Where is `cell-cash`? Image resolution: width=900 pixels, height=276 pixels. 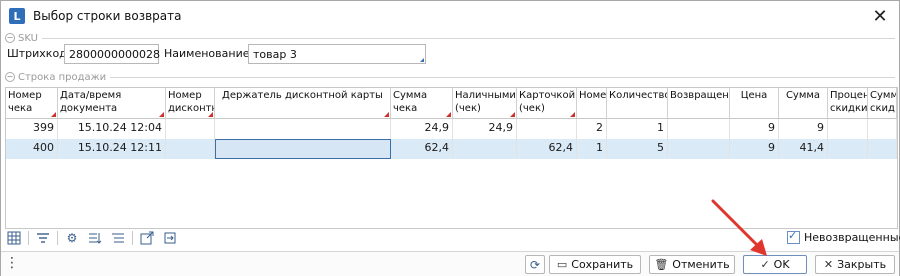
cell-cash is located at coordinates (485, 149).